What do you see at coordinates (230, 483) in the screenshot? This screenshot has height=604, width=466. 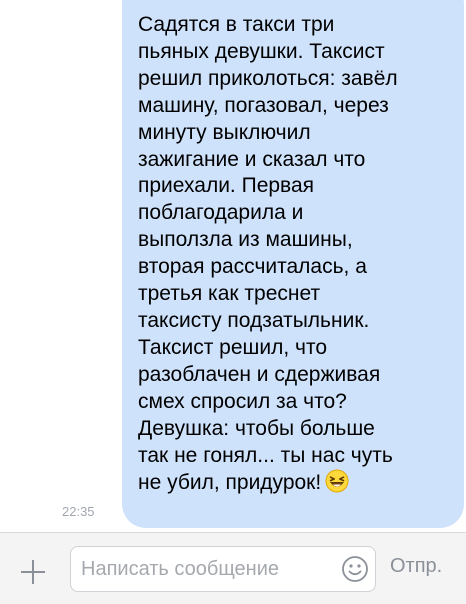 I see `message-line-text: не убил, придурок!` at bounding box center [230, 483].